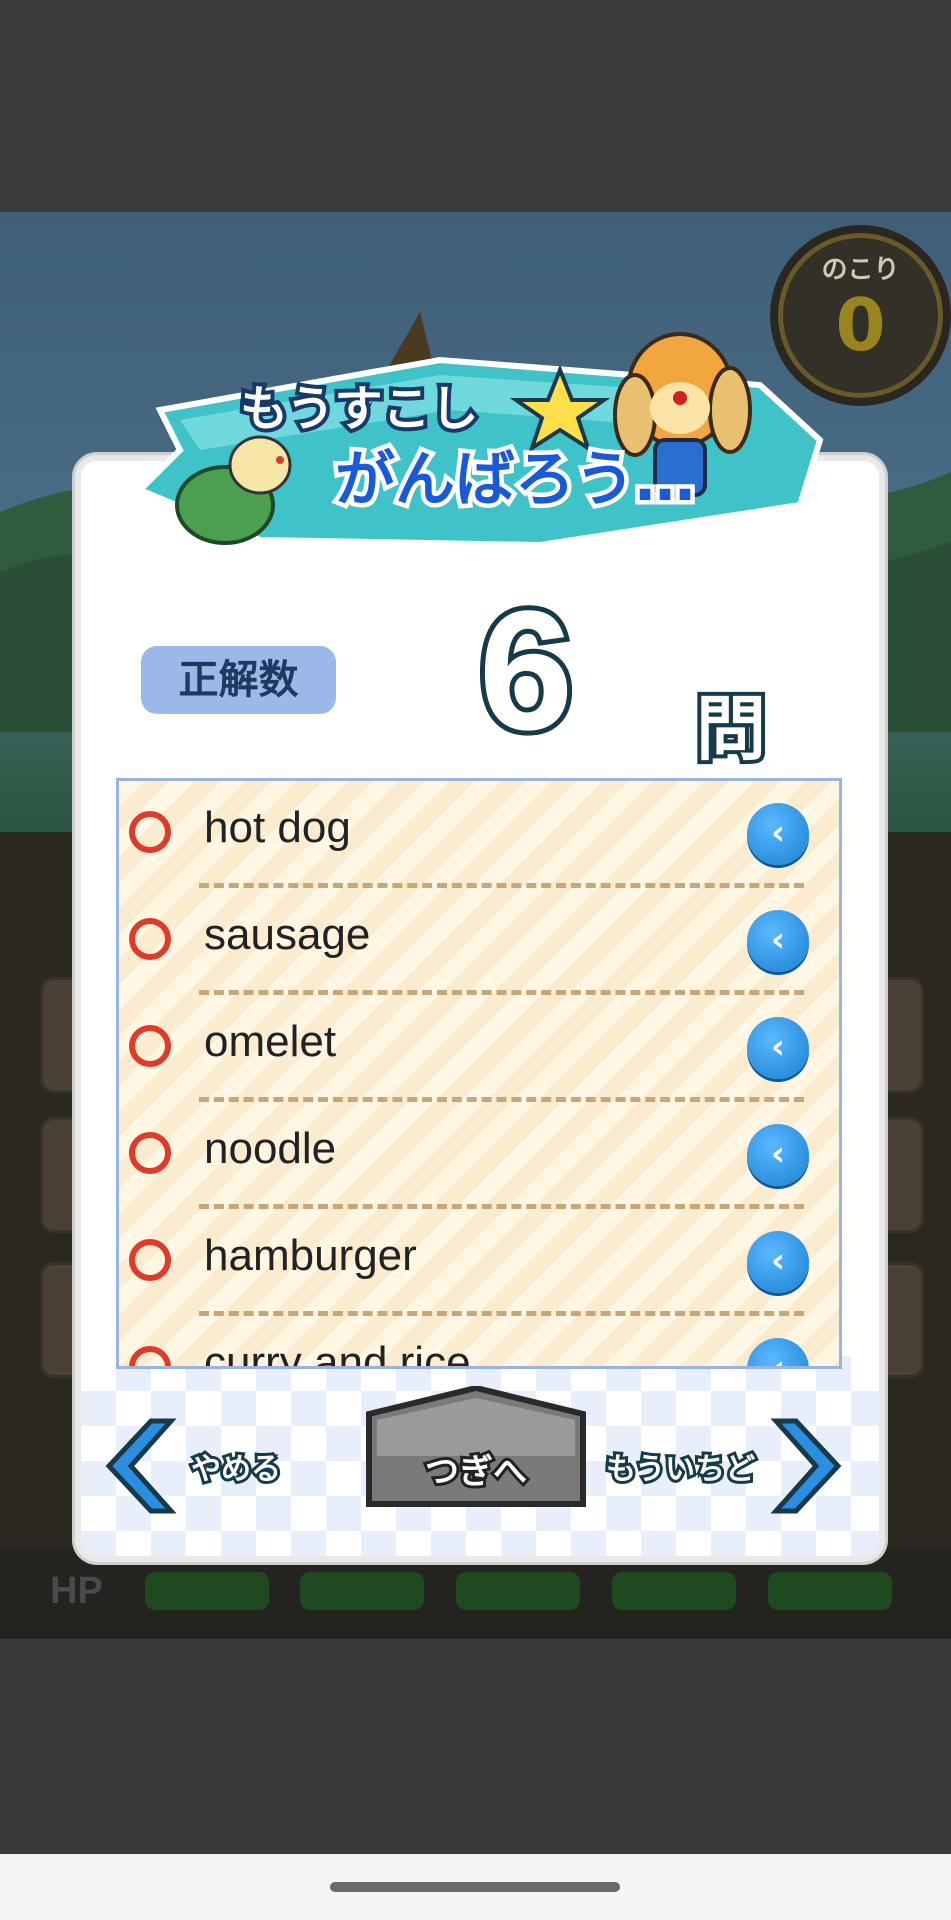 This screenshot has height=1920, width=951. Describe the element at coordinates (238, 680) in the screenshot. I see `score-label: 正解数` at that location.